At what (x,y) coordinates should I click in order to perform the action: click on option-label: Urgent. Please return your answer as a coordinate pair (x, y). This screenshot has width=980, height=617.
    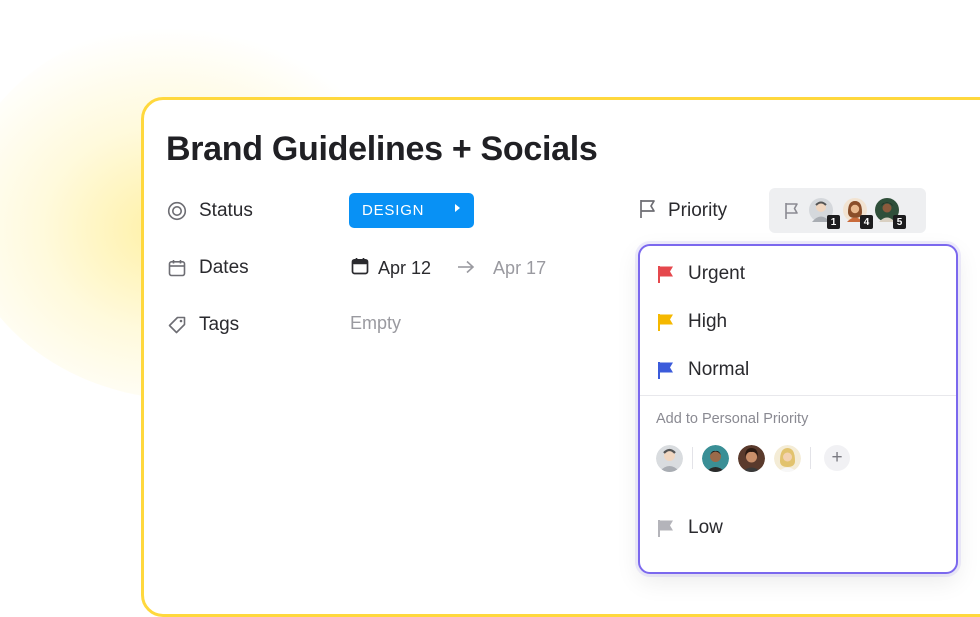
    Looking at the image, I should click on (717, 273).